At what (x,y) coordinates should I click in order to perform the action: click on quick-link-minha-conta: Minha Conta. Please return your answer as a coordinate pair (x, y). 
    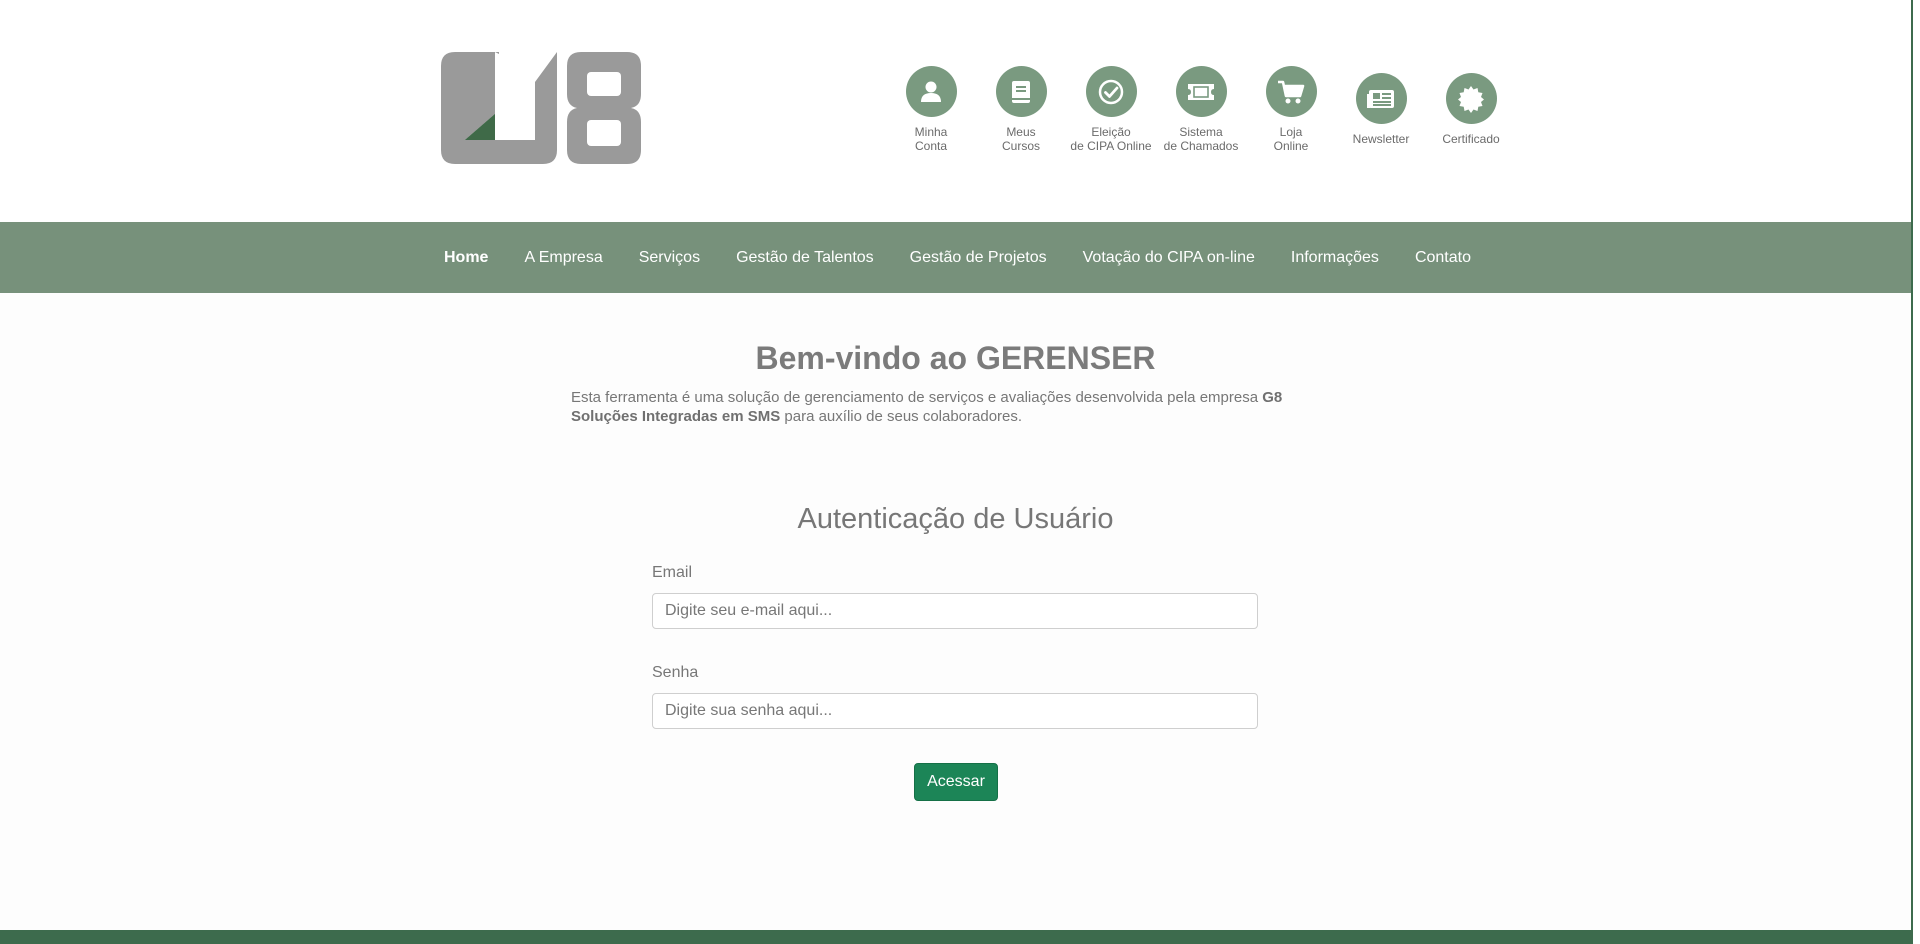
    Looking at the image, I should click on (931, 109).